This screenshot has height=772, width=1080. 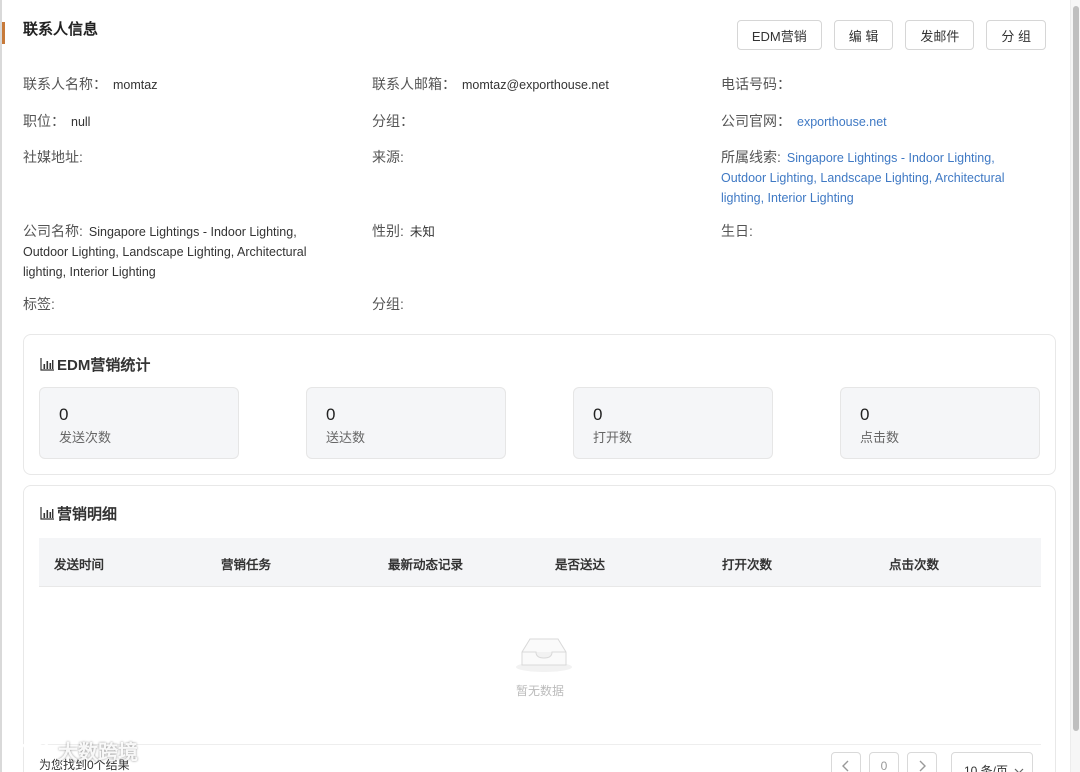 I want to click on column-header-task: 营销任务, so click(x=246, y=563).